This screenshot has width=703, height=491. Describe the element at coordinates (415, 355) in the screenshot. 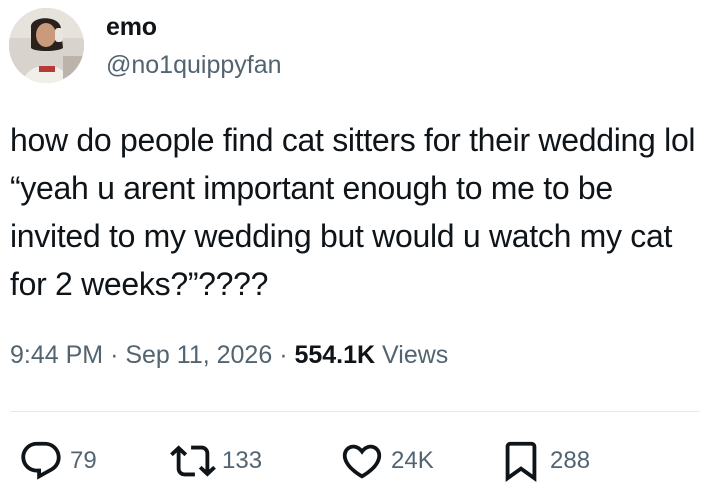

I see `views-label: Views` at that location.